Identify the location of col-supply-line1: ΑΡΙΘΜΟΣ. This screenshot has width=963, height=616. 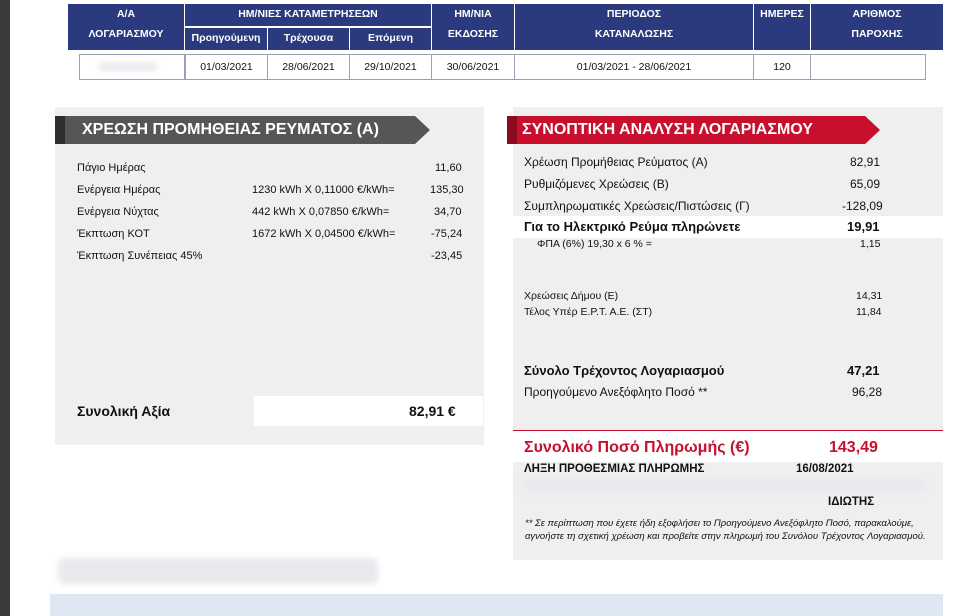
(877, 14).